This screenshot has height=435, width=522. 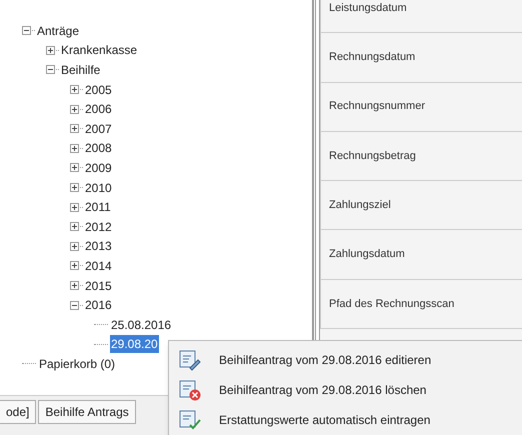 What do you see at coordinates (360, 206) in the screenshot?
I see `field-label: Zahlungsziel` at bounding box center [360, 206].